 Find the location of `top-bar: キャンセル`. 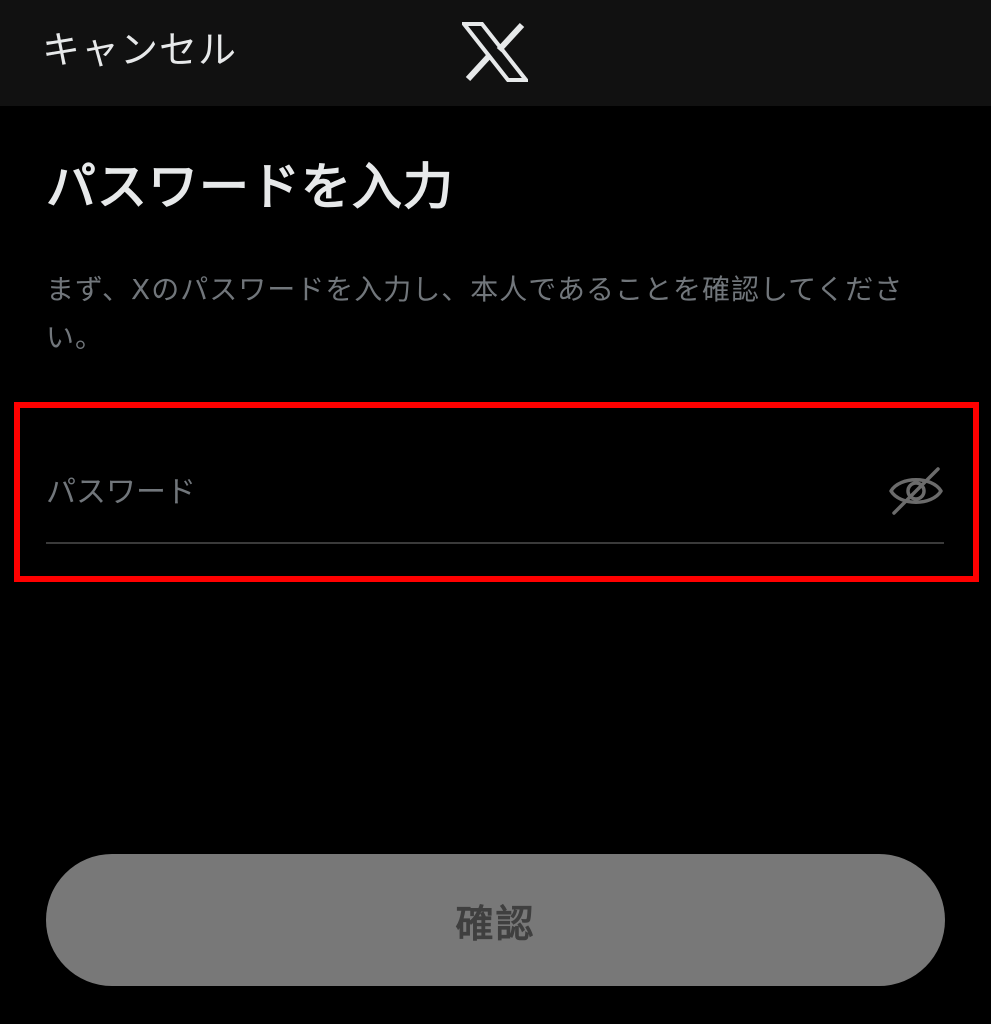

top-bar: キャンセル is located at coordinates (495, 53).